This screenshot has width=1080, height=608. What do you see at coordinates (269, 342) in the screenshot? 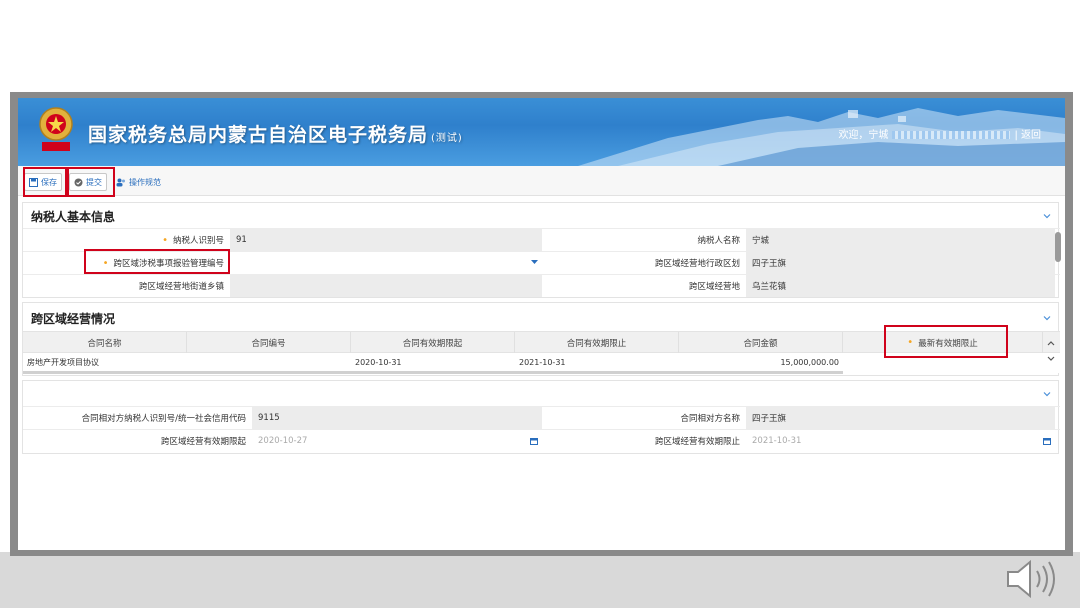
I see `column-header-contract-number: 合同编号` at bounding box center [269, 342].